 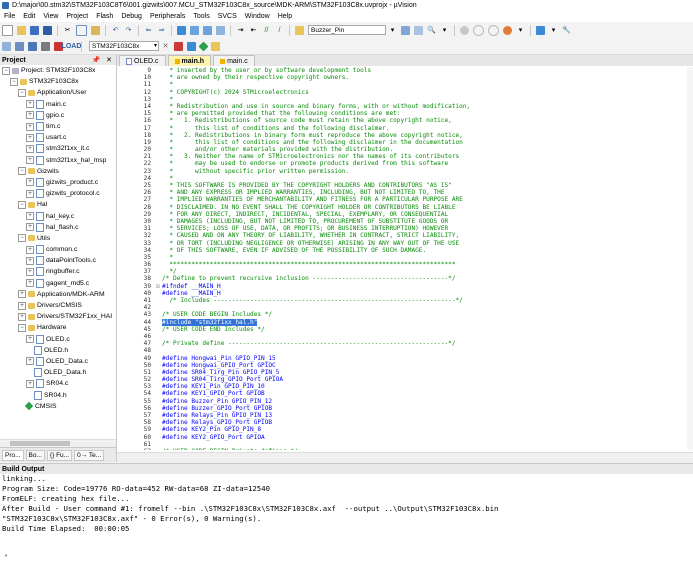 I want to click on code-line: 48, so click(x=405, y=350).